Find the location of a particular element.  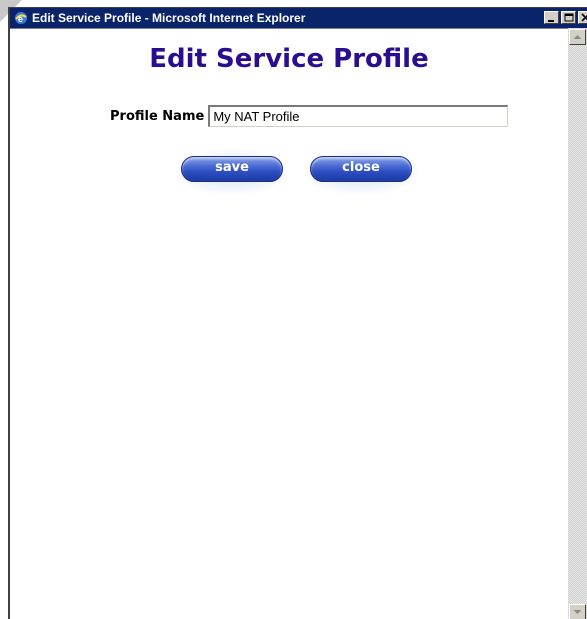

minimize-button is located at coordinates (551, 17).